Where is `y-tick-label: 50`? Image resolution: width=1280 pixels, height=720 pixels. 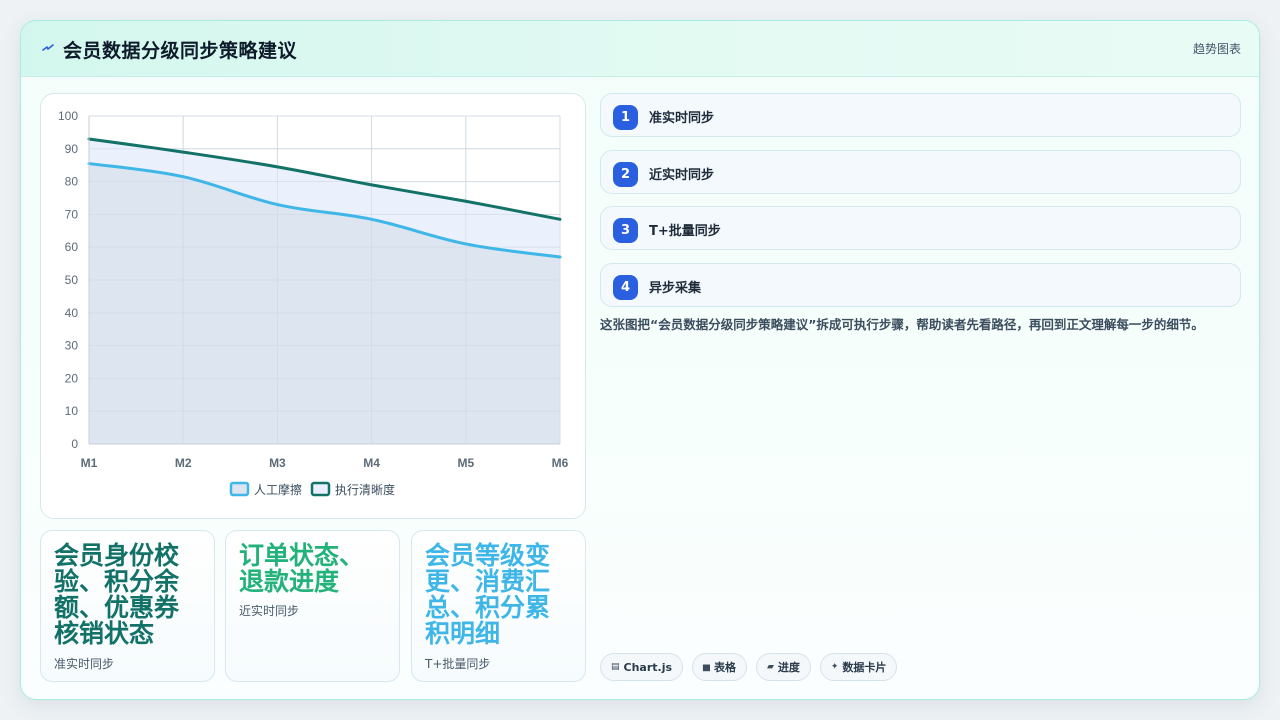 y-tick-label: 50 is located at coordinates (72, 280).